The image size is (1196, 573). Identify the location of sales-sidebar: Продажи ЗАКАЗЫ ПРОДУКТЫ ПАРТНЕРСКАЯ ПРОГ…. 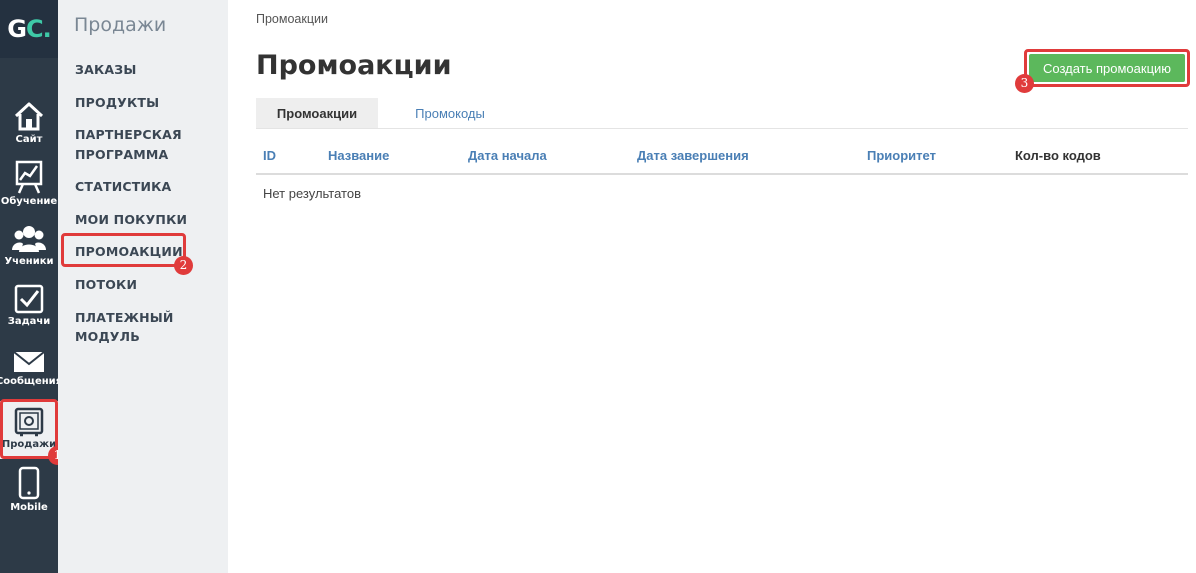
(143, 286).